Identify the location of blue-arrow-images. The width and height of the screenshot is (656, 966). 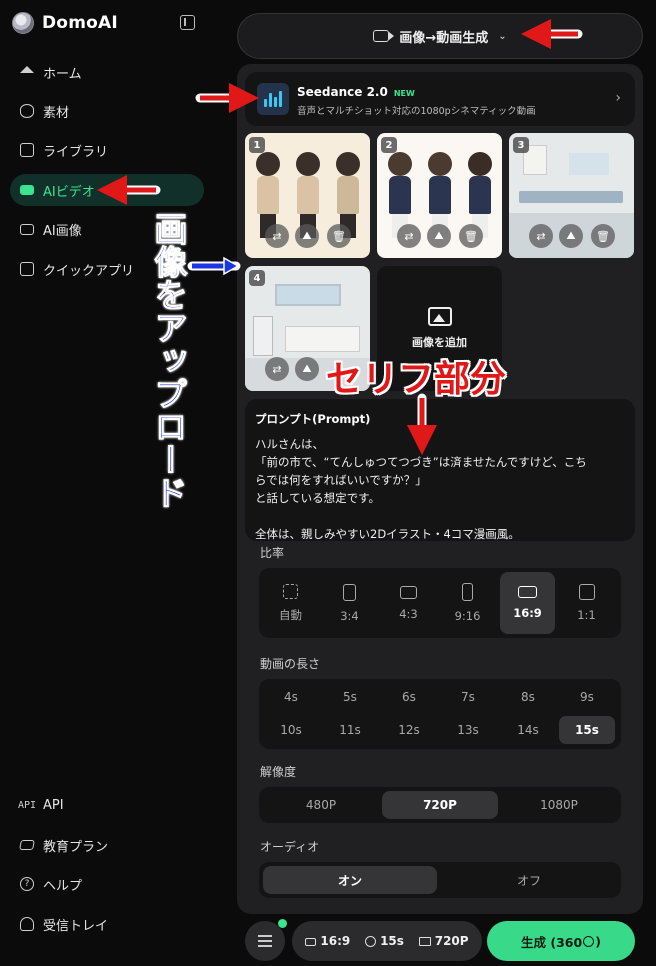
(214, 266).